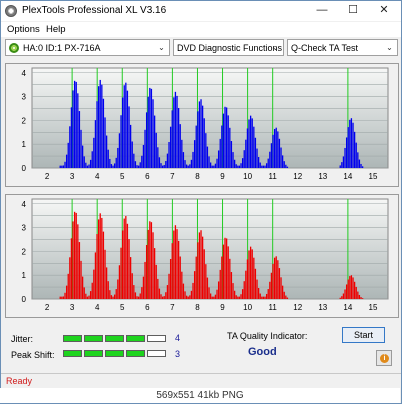  Describe the element at coordinates (297, 176) in the screenshot. I see `x-tick-label: 12` at that location.